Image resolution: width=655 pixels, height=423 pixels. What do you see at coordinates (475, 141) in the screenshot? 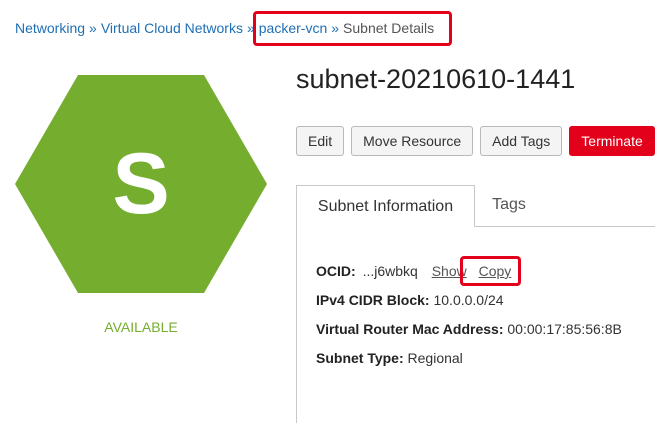
I see `action-bar: Edit Move Resource Add Tags Terminate` at bounding box center [475, 141].